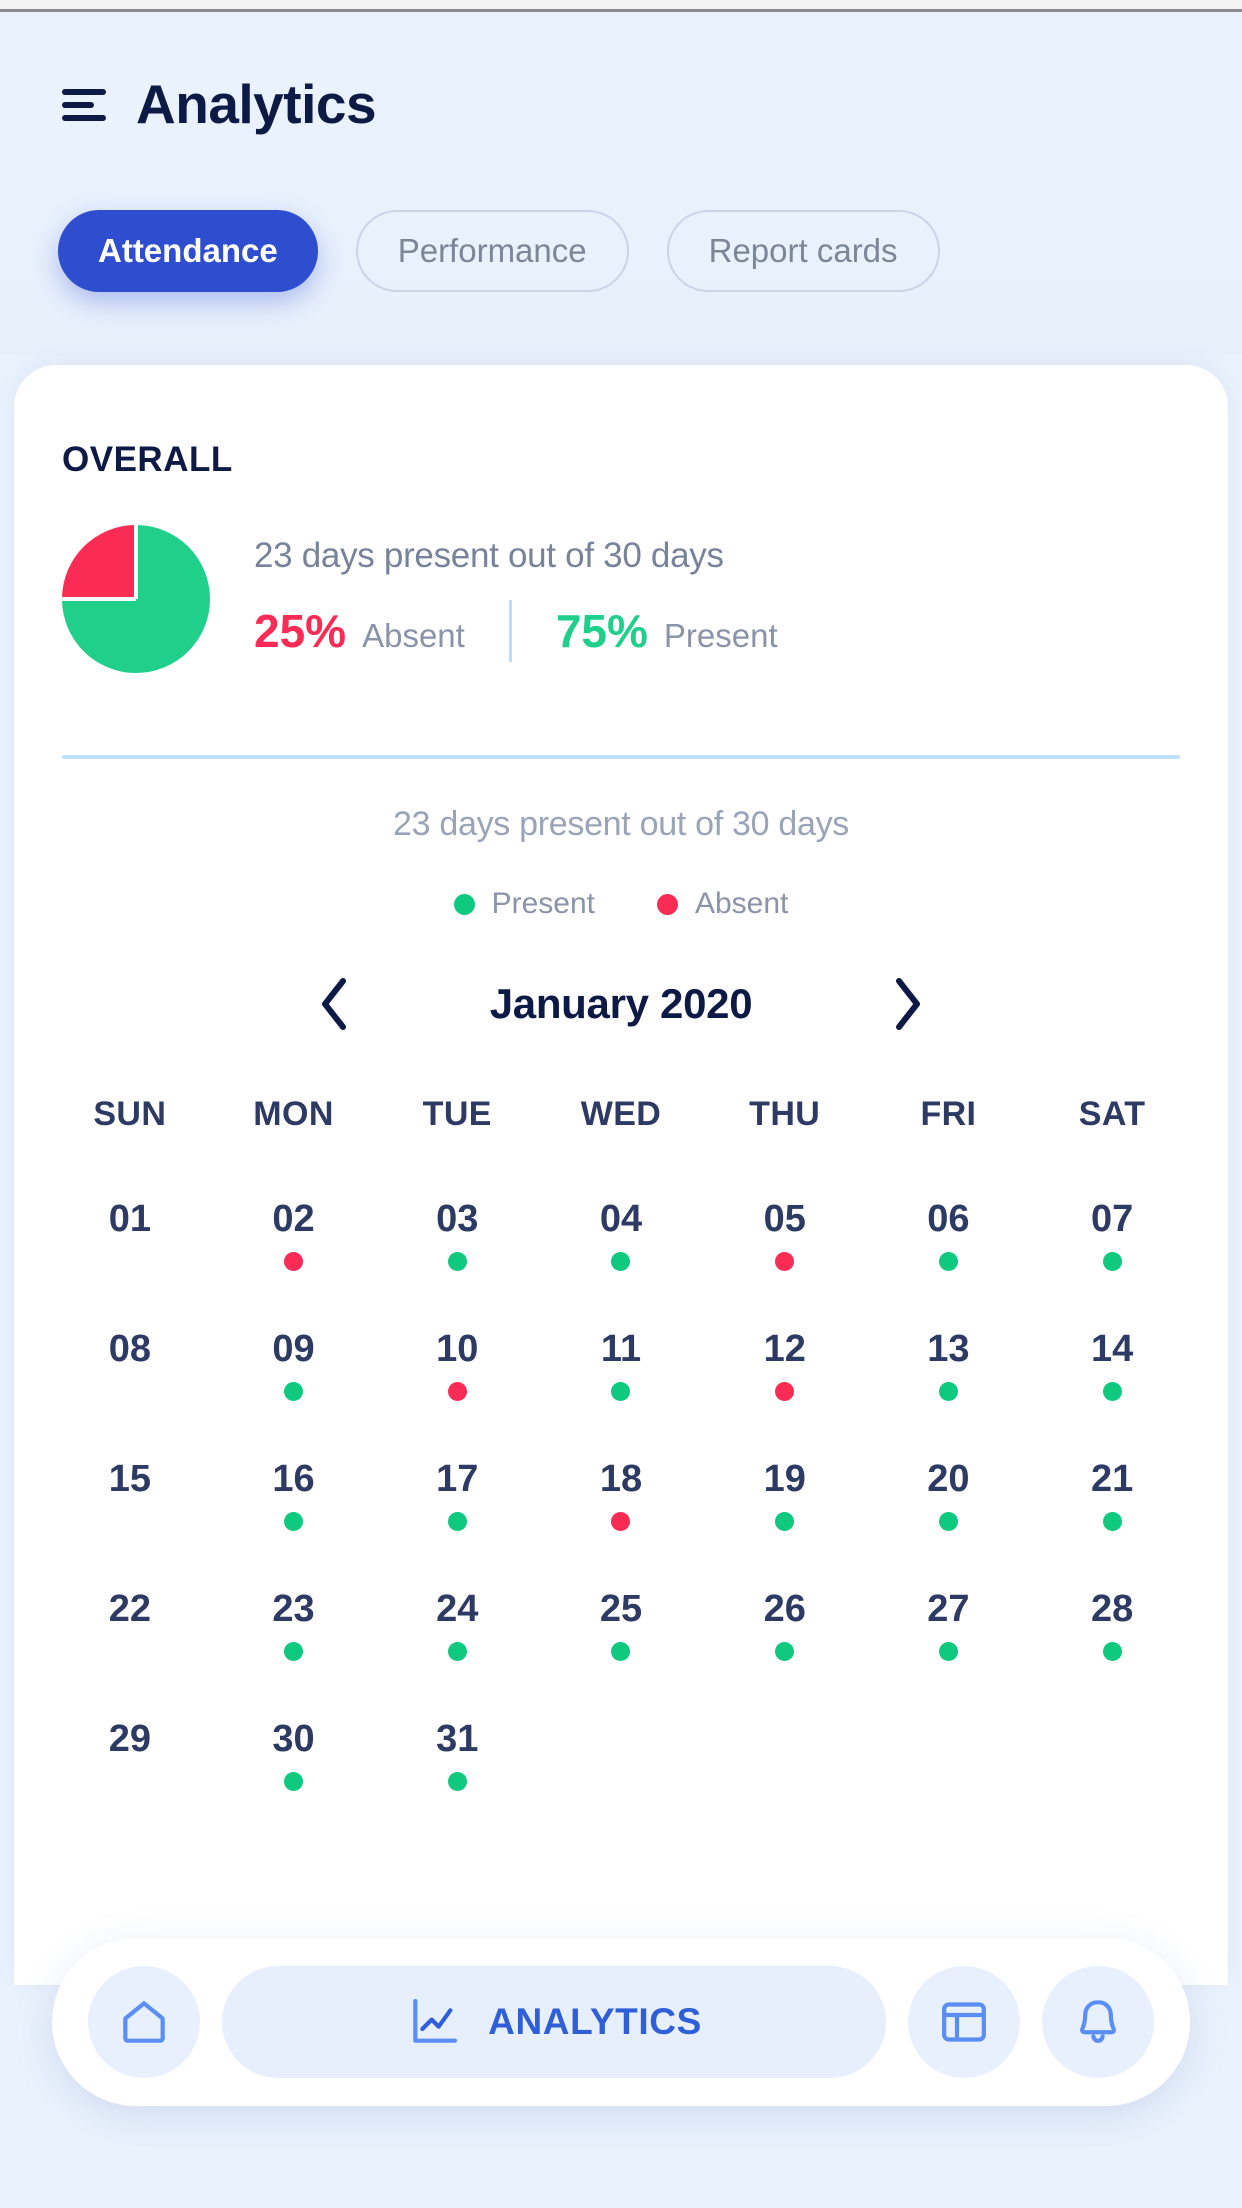 The width and height of the screenshot is (1242, 2208). What do you see at coordinates (457, 1514) in the screenshot?
I see `calendar-day-cell: 17` at bounding box center [457, 1514].